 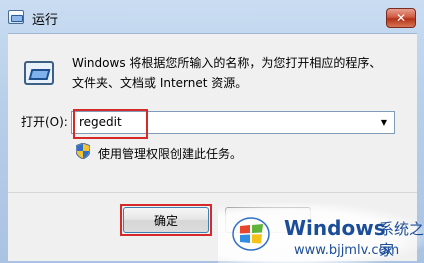 What do you see at coordinates (335, 228) in the screenshot?
I see `watermark-brand: Windows` at bounding box center [335, 228].